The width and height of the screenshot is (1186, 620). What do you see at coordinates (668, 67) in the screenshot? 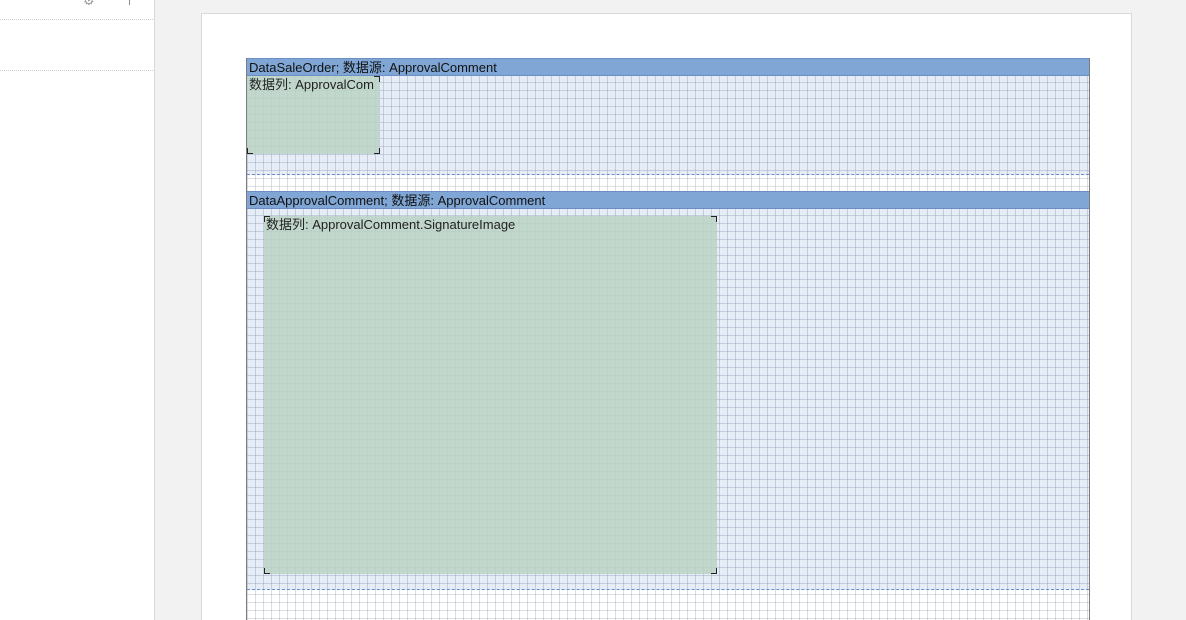
I see `band-header: DataSaleOrder; 数据源: ApprovalComment` at bounding box center [668, 67].